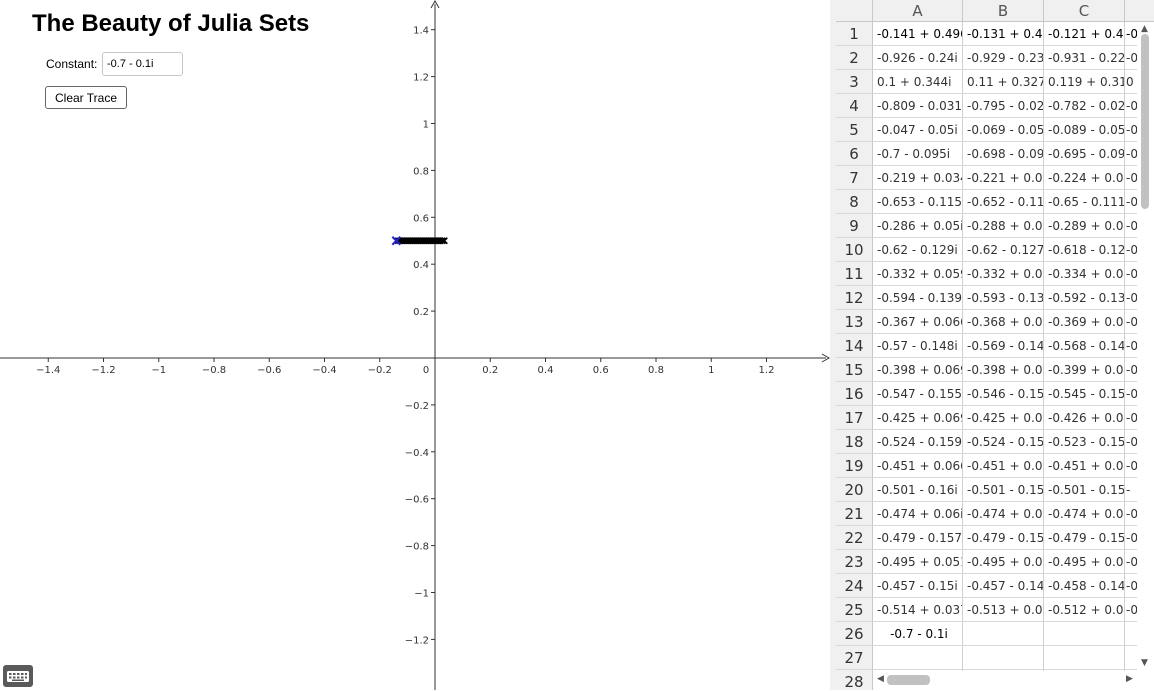  Describe the element at coordinates (918, 274) in the screenshot. I see `cell-a: -0.332 + 0.059i` at that location.